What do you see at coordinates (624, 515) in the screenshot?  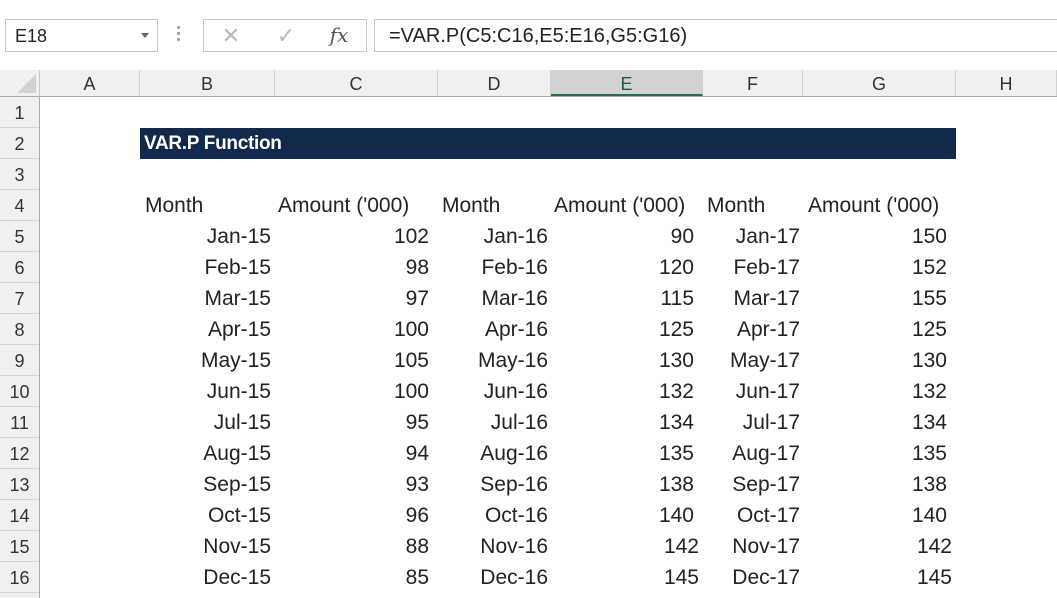 I see `amount-cell-e14: 140` at bounding box center [624, 515].